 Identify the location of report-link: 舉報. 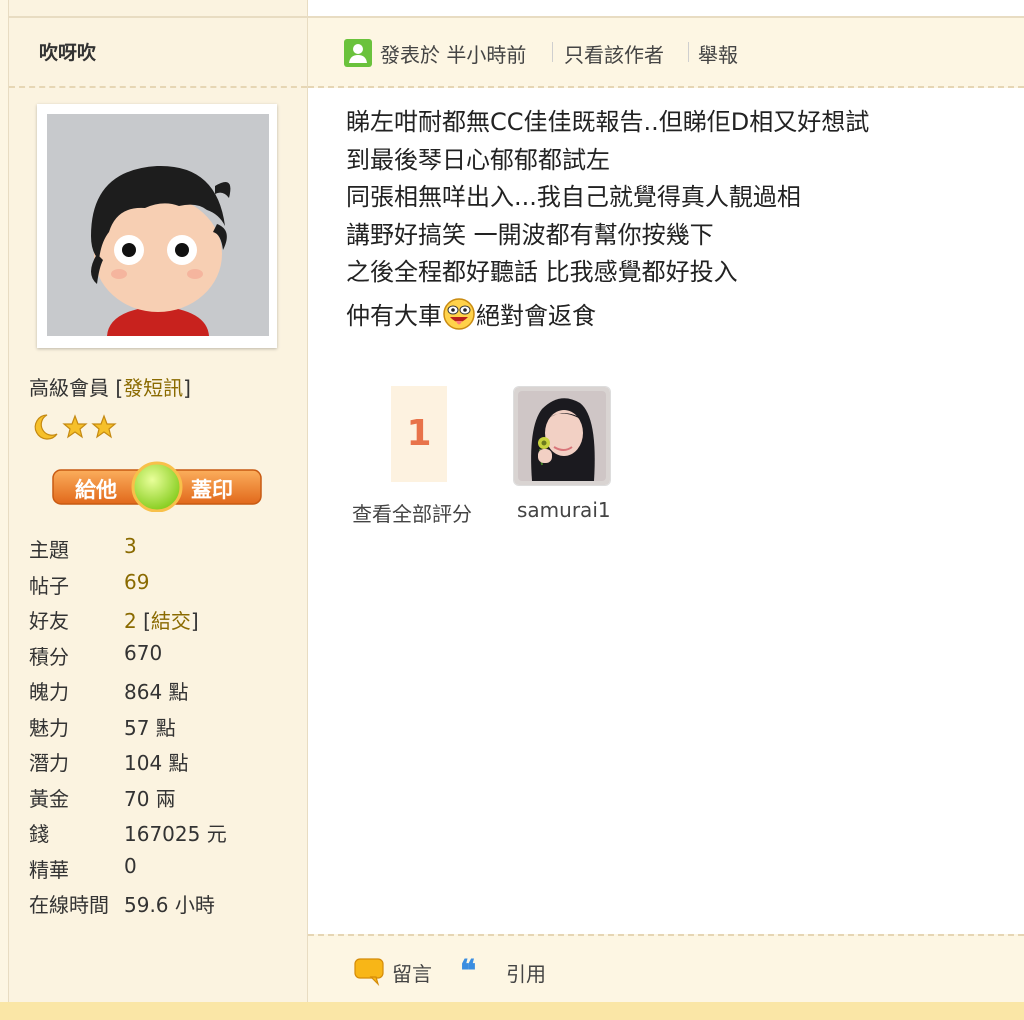
(718, 53).